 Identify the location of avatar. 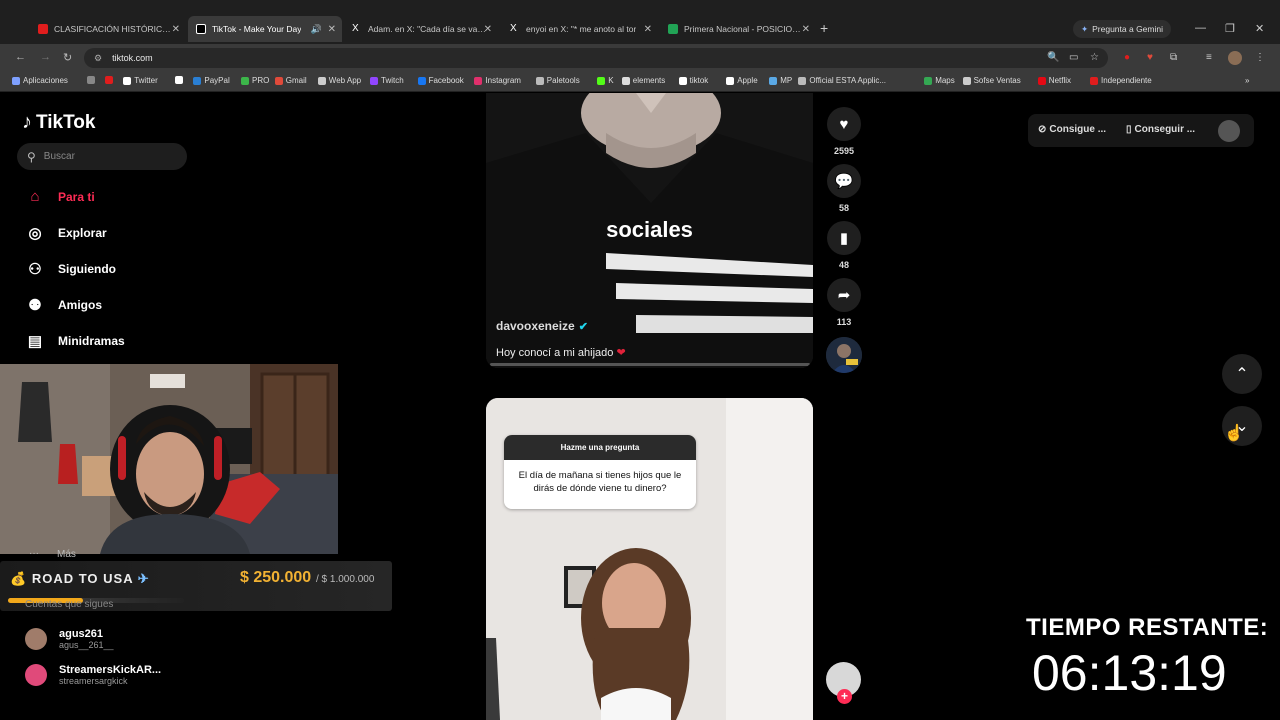
(1229, 131).